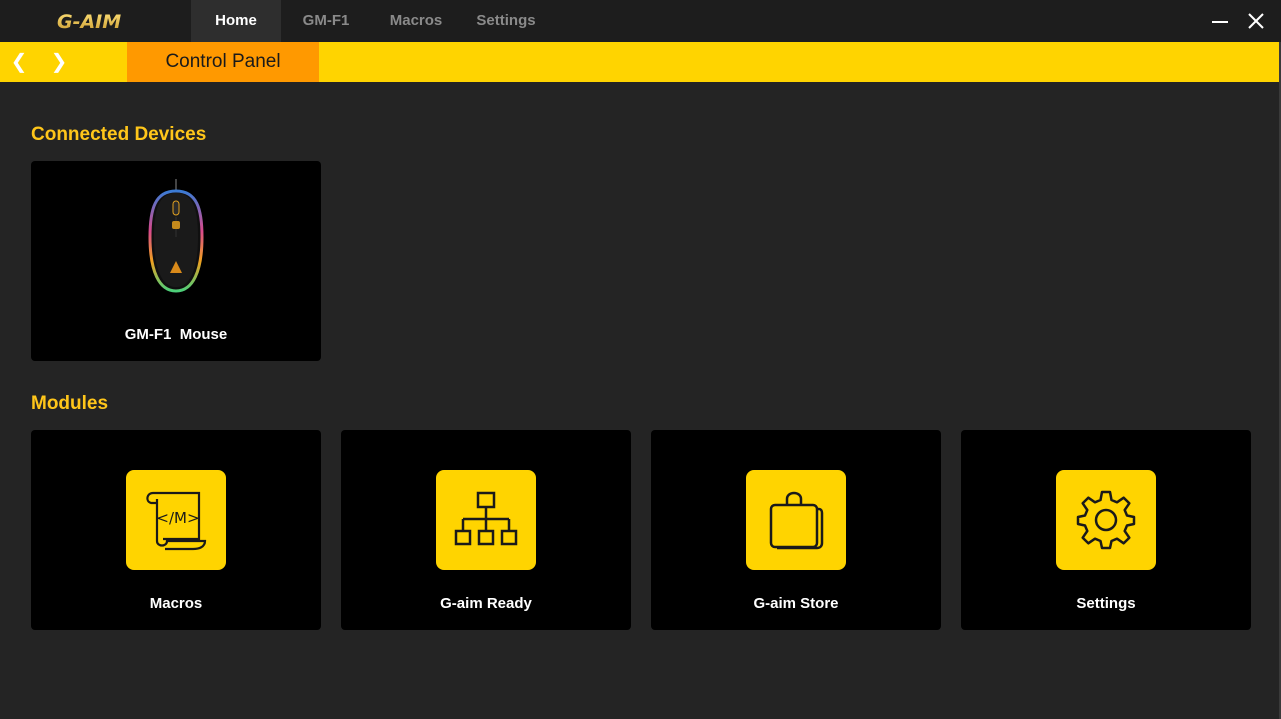 Image resolution: width=1281 pixels, height=719 pixels. I want to click on network-hierarchy-icon, so click(486, 518).